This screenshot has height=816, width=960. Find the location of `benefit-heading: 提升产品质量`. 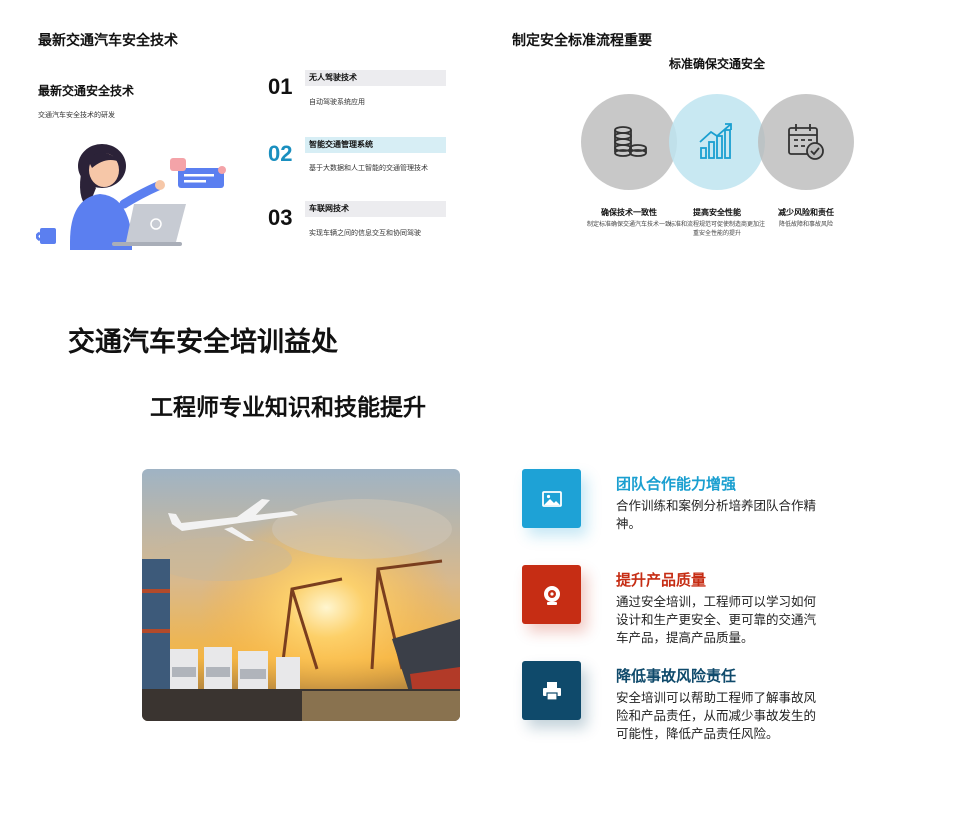

benefit-heading: 提升产品质量 is located at coordinates (661, 580).